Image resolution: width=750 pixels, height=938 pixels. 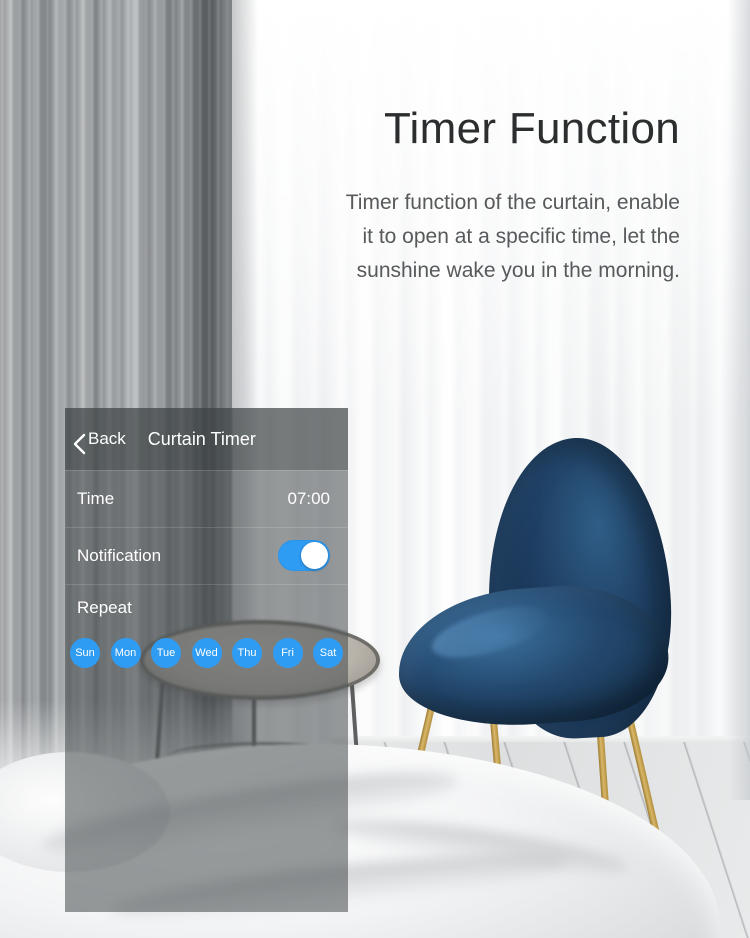 I want to click on repeat-day-selector: Sun Mon Tue Wed Thu Fri Sat, so click(x=206, y=650).